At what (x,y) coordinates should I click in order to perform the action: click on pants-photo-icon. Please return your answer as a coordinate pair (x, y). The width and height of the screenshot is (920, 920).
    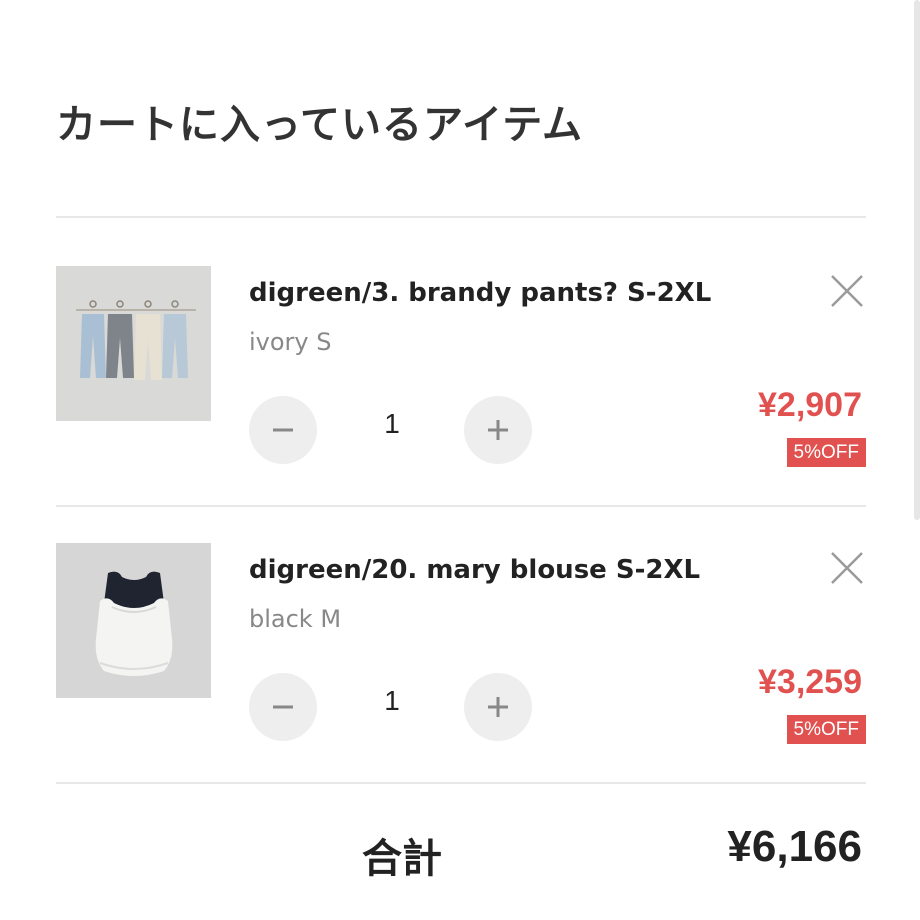
    Looking at the image, I should click on (133, 343).